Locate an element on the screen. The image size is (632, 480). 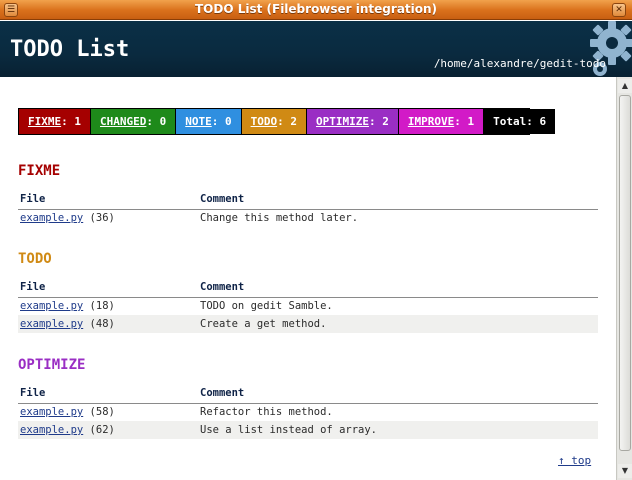
line-number: (18) is located at coordinates (102, 306).